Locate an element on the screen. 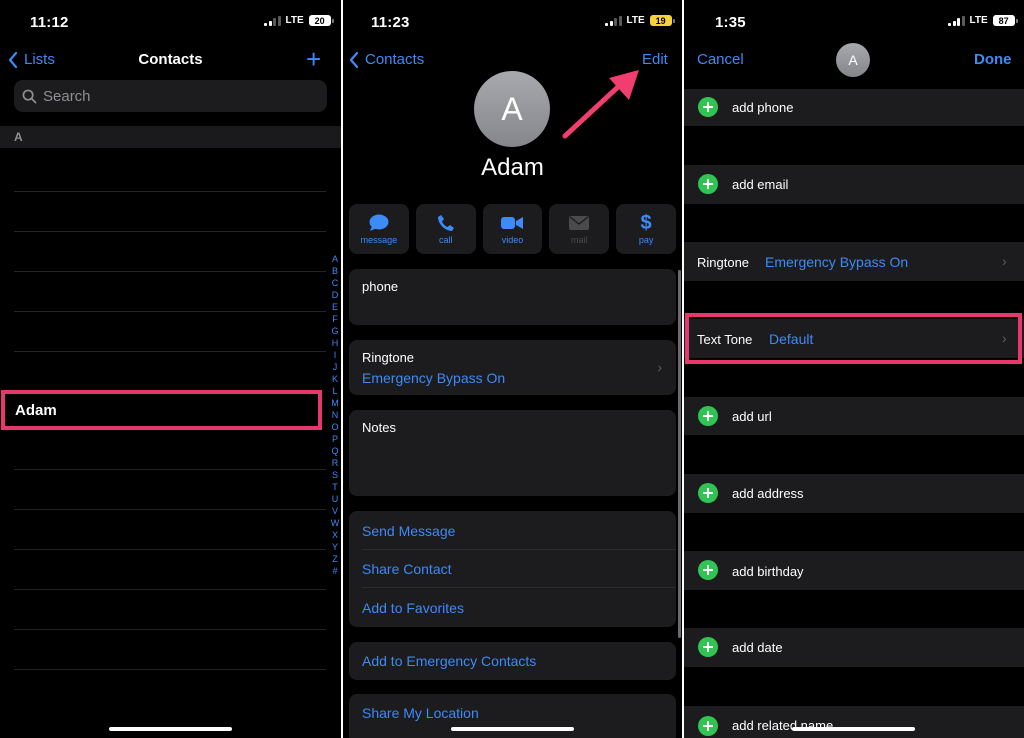 The width and height of the screenshot is (1024, 738). alphabet-index-letter: I is located at coordinates (335, 355).